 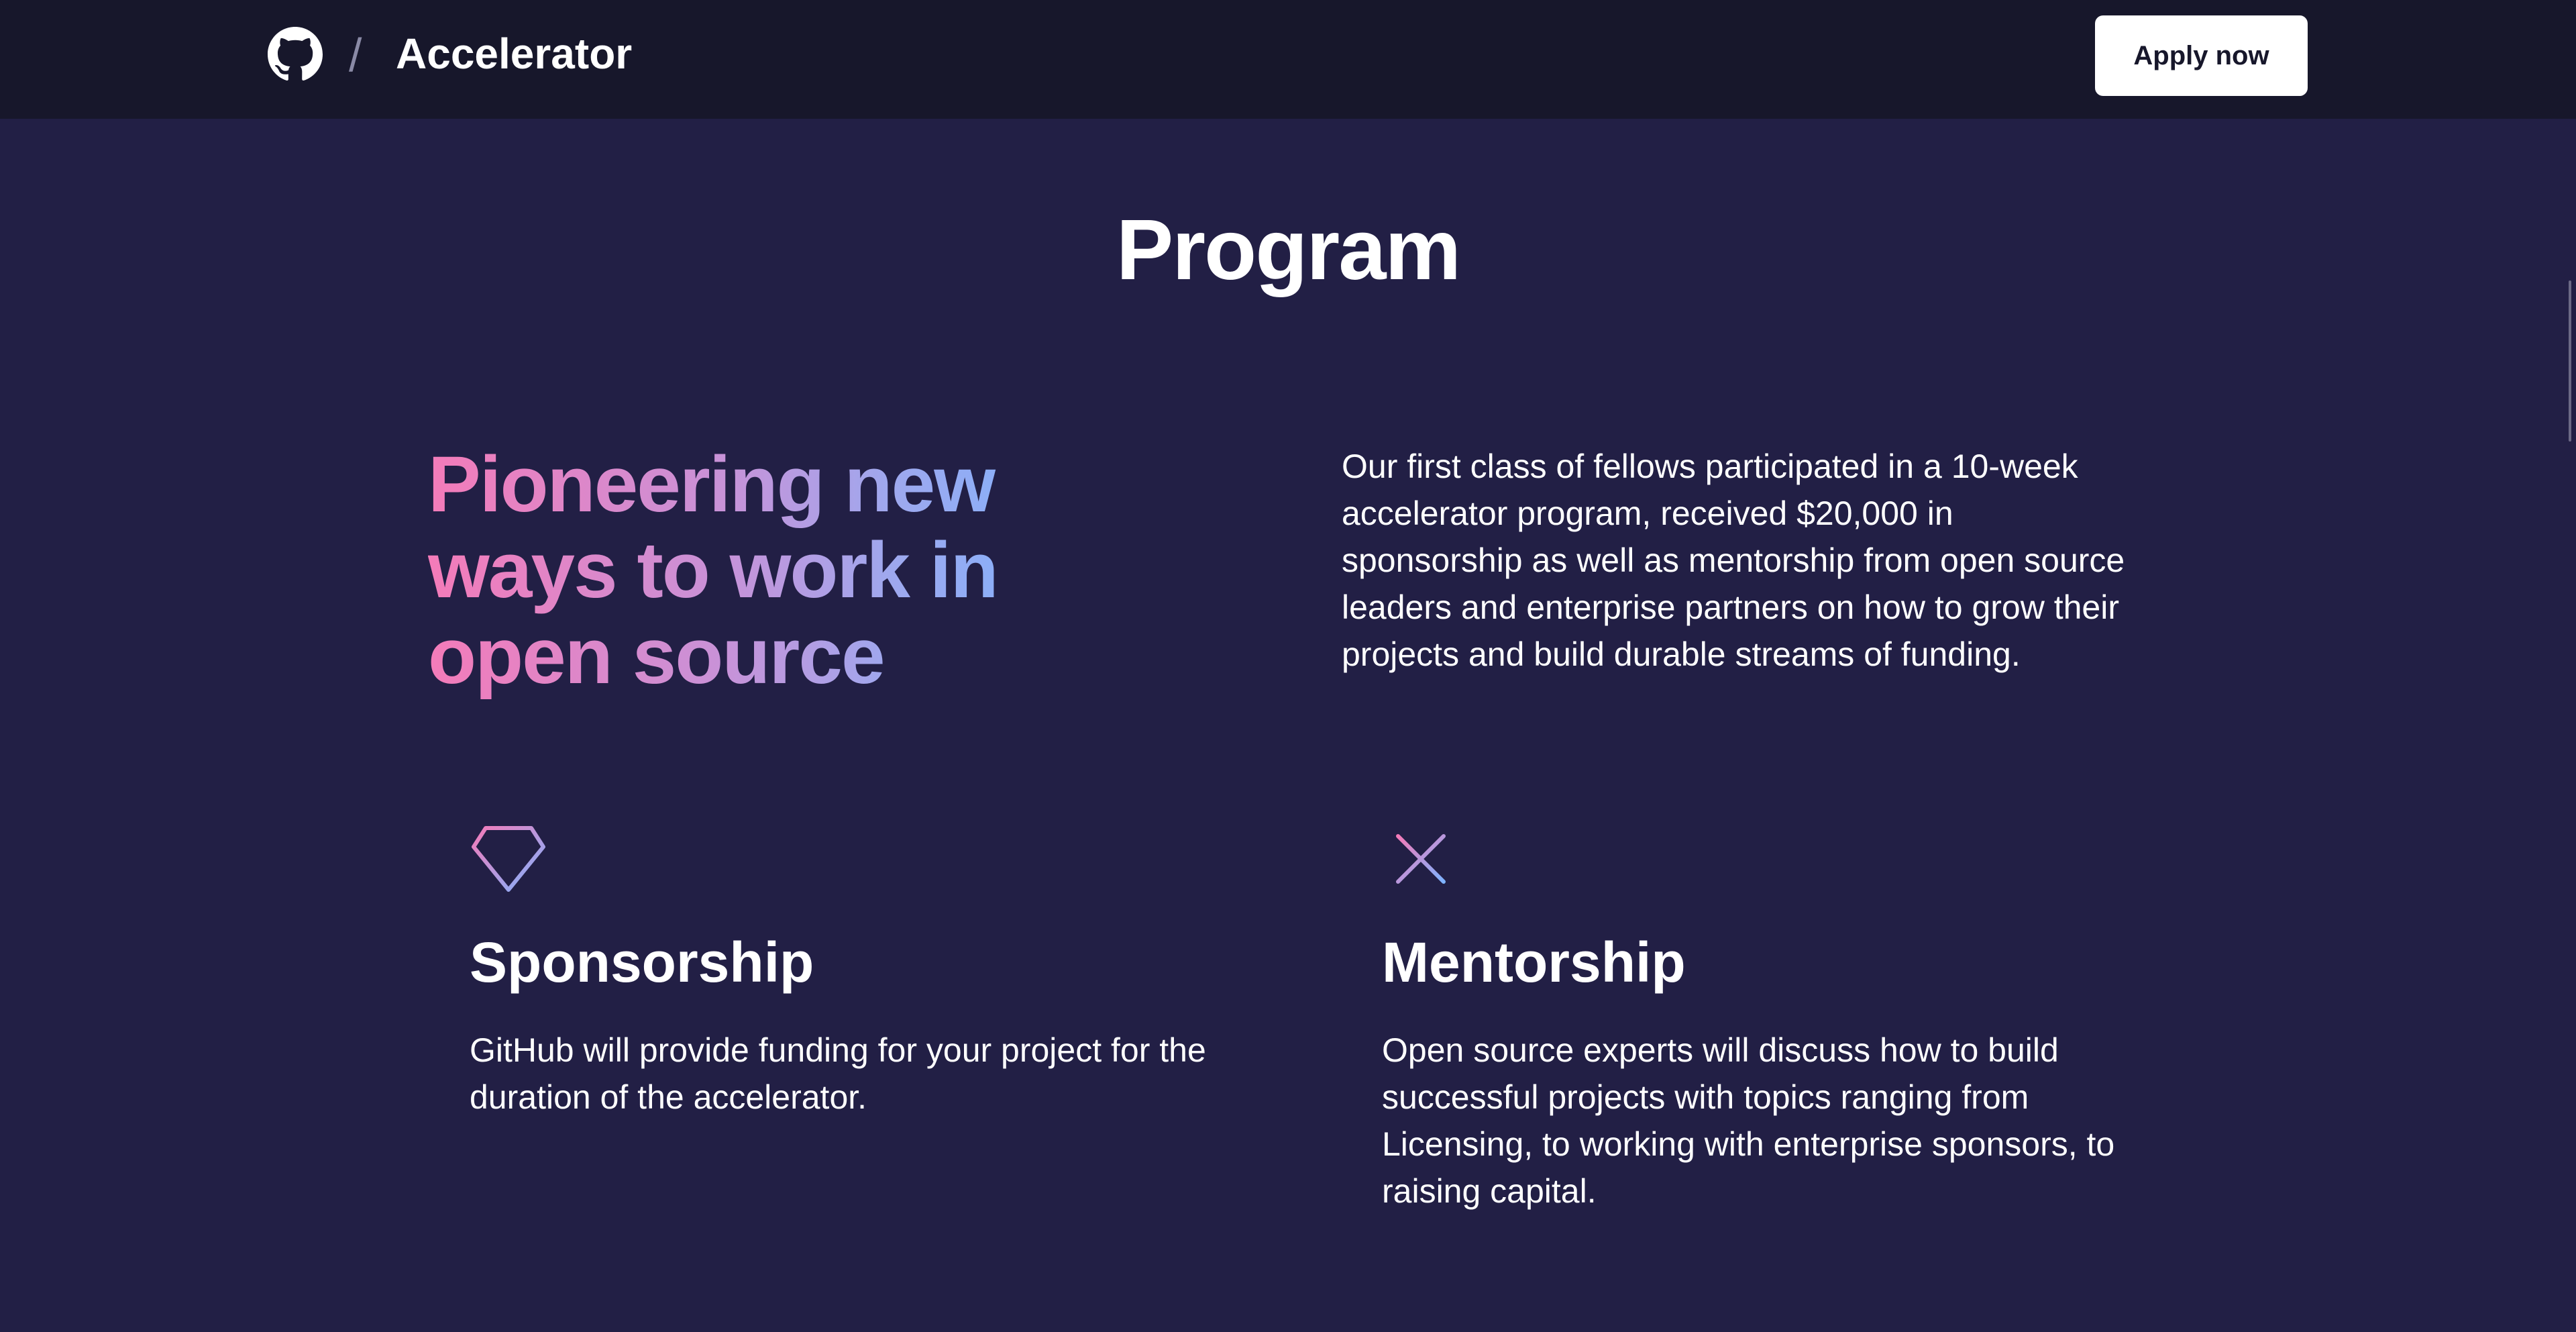 I want to click on scrollbar-thumb, so click(x=2570, y=361).